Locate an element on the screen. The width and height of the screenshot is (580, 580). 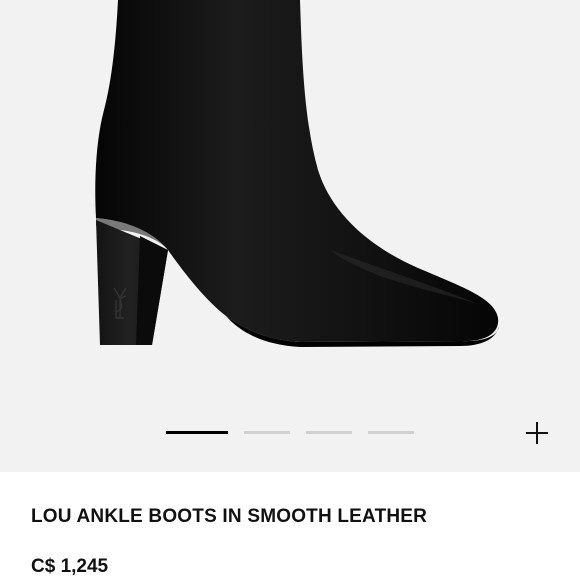
plus-icon is located at coordinates (537, 433).